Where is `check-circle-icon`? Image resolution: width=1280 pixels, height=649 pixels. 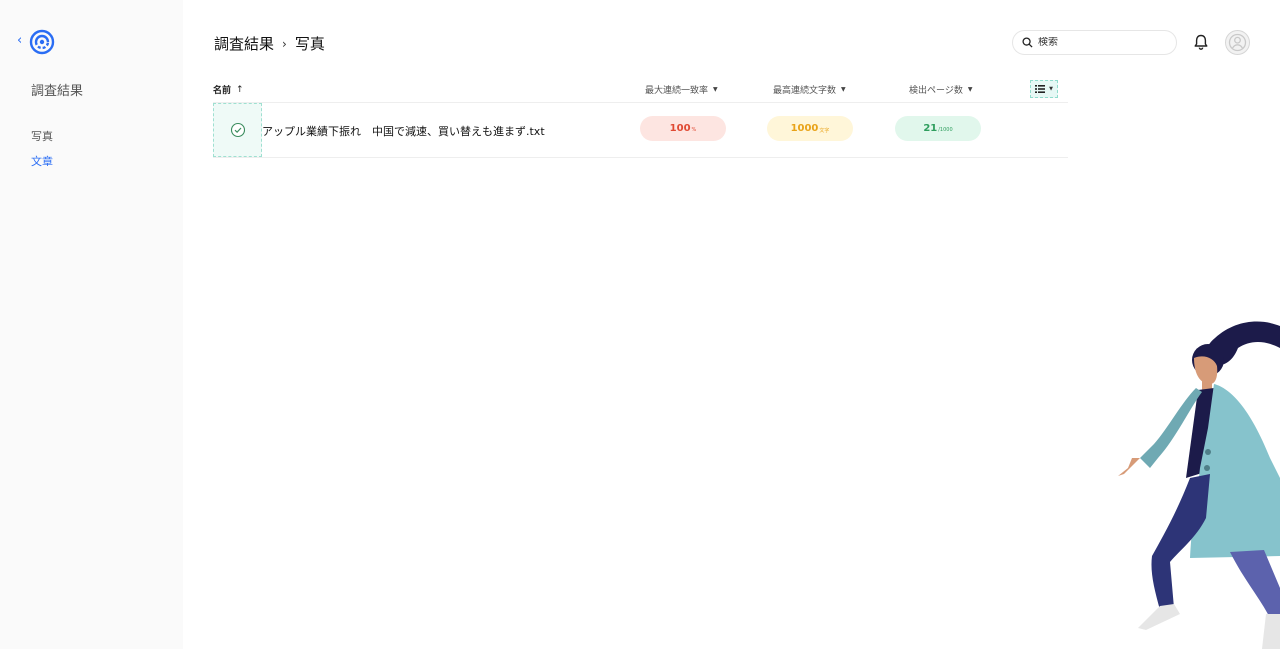
check-circle-icon is located at coordinates (237, 130).